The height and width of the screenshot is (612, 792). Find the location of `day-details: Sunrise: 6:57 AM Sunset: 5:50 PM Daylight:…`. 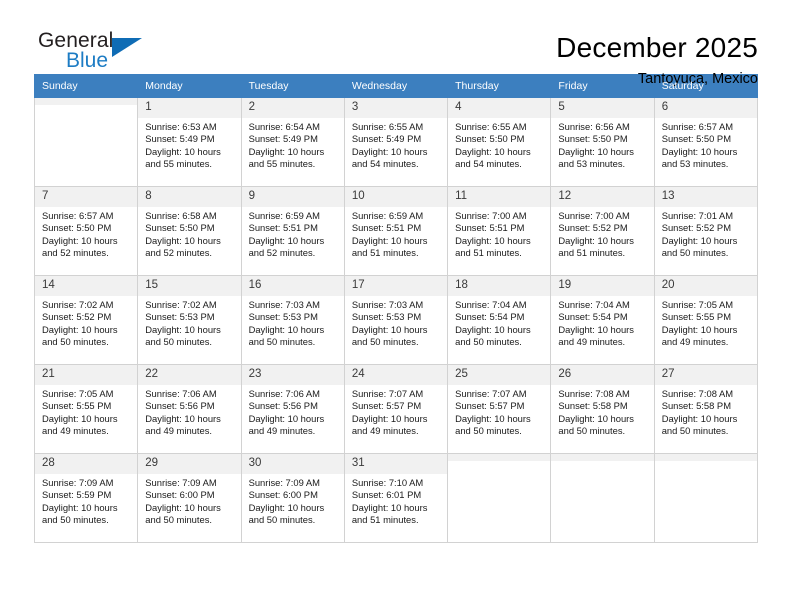

day-details: Sunrise: 6:57 AM Sunset: 5:50 PM Daylight:… is located at coordinates (706, 144).